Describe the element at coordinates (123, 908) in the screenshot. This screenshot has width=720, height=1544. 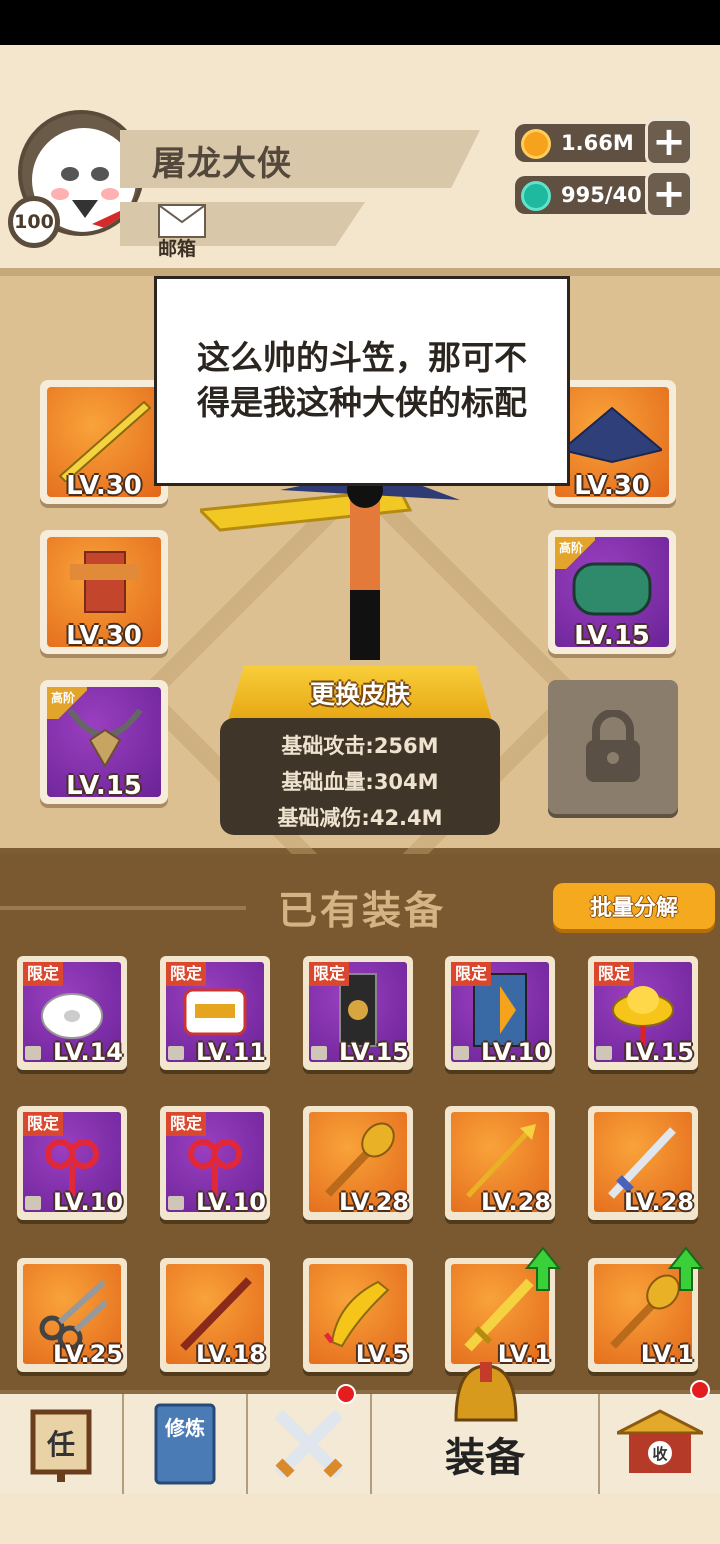
I see `section-divider` at that location.